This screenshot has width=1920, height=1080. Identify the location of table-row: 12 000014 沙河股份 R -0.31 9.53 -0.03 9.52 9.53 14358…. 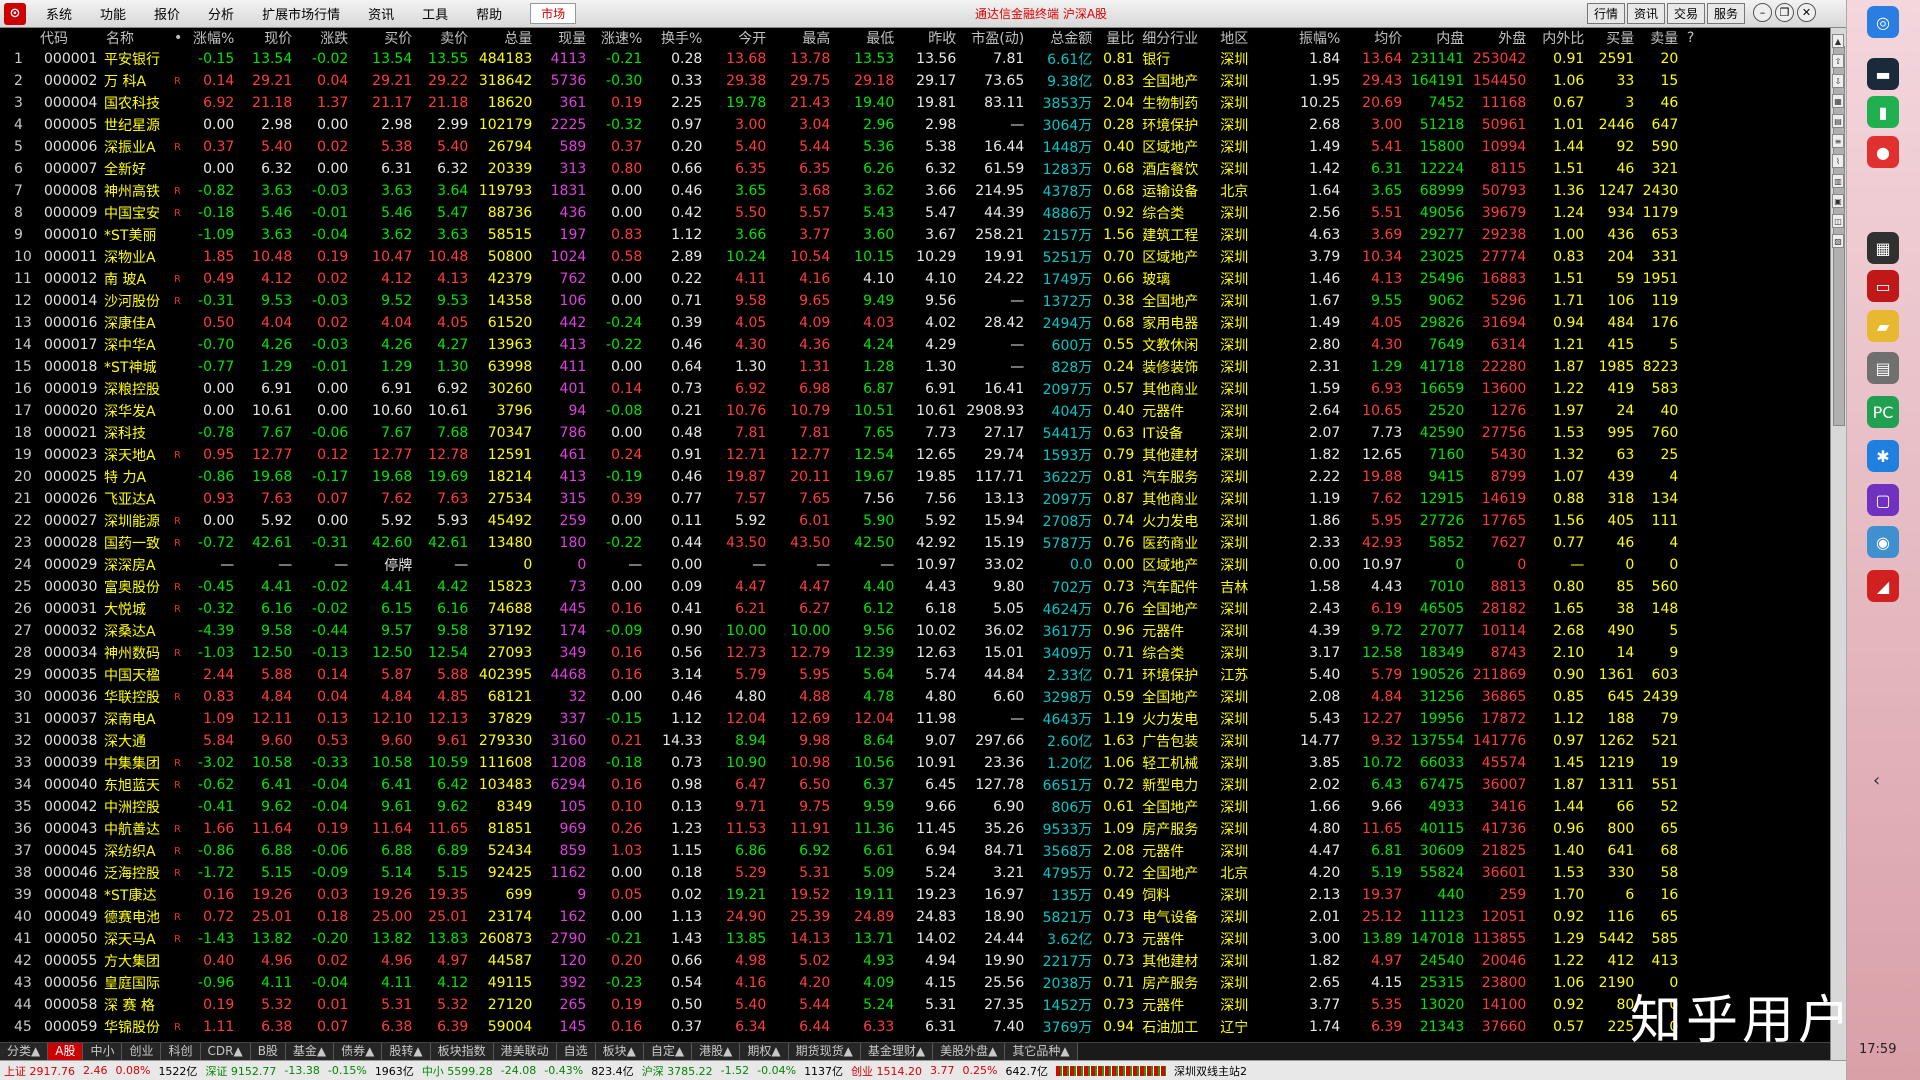
(849, 301).